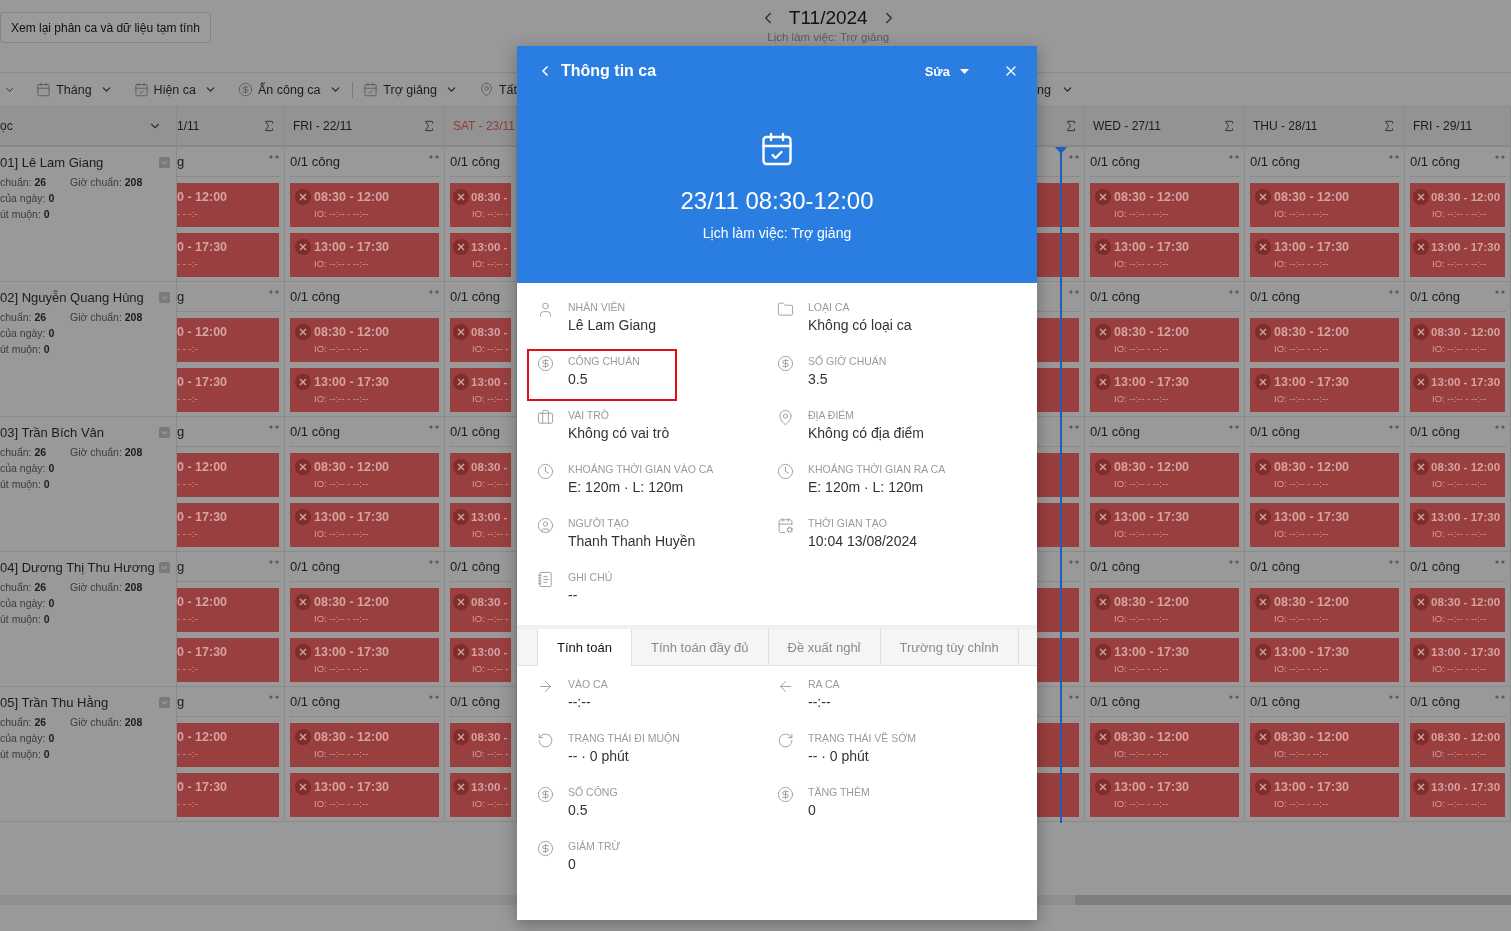  Describe the element at coordinates (52, 162) in the screenshot. I see `employee-name: 01] Lê Lam Giang` at that location.